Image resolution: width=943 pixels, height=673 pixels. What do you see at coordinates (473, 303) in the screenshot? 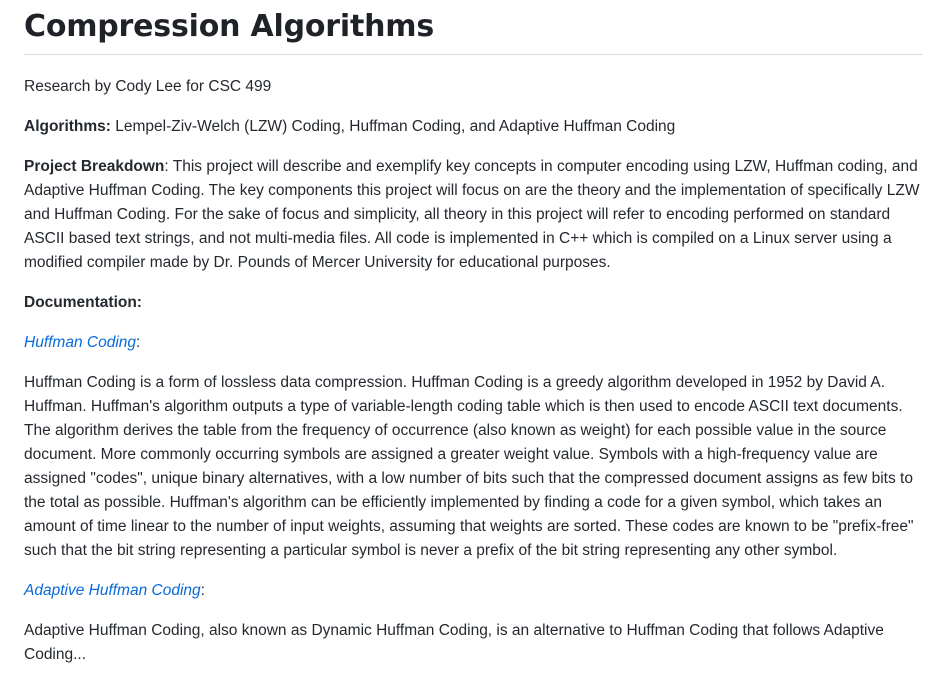
I see `documentation-heading: Documentation:` at bounding box center [473, 303].